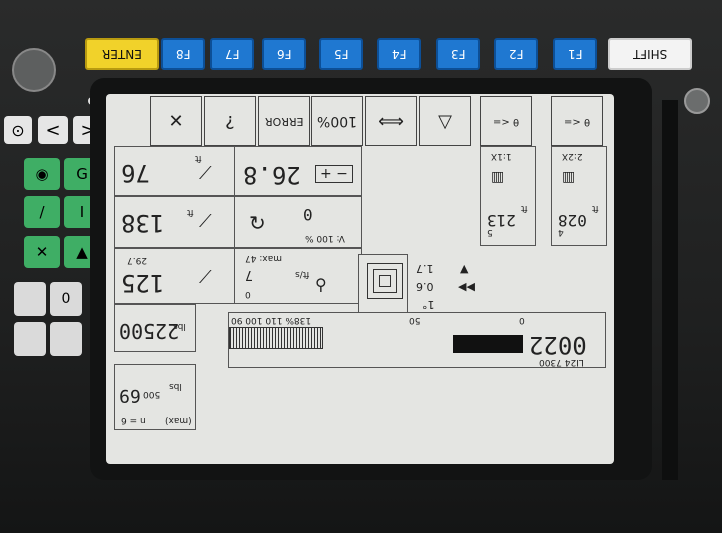 The width and height of the screenshot is (722, 533). I want to click on target-icon, so click(383, 284).